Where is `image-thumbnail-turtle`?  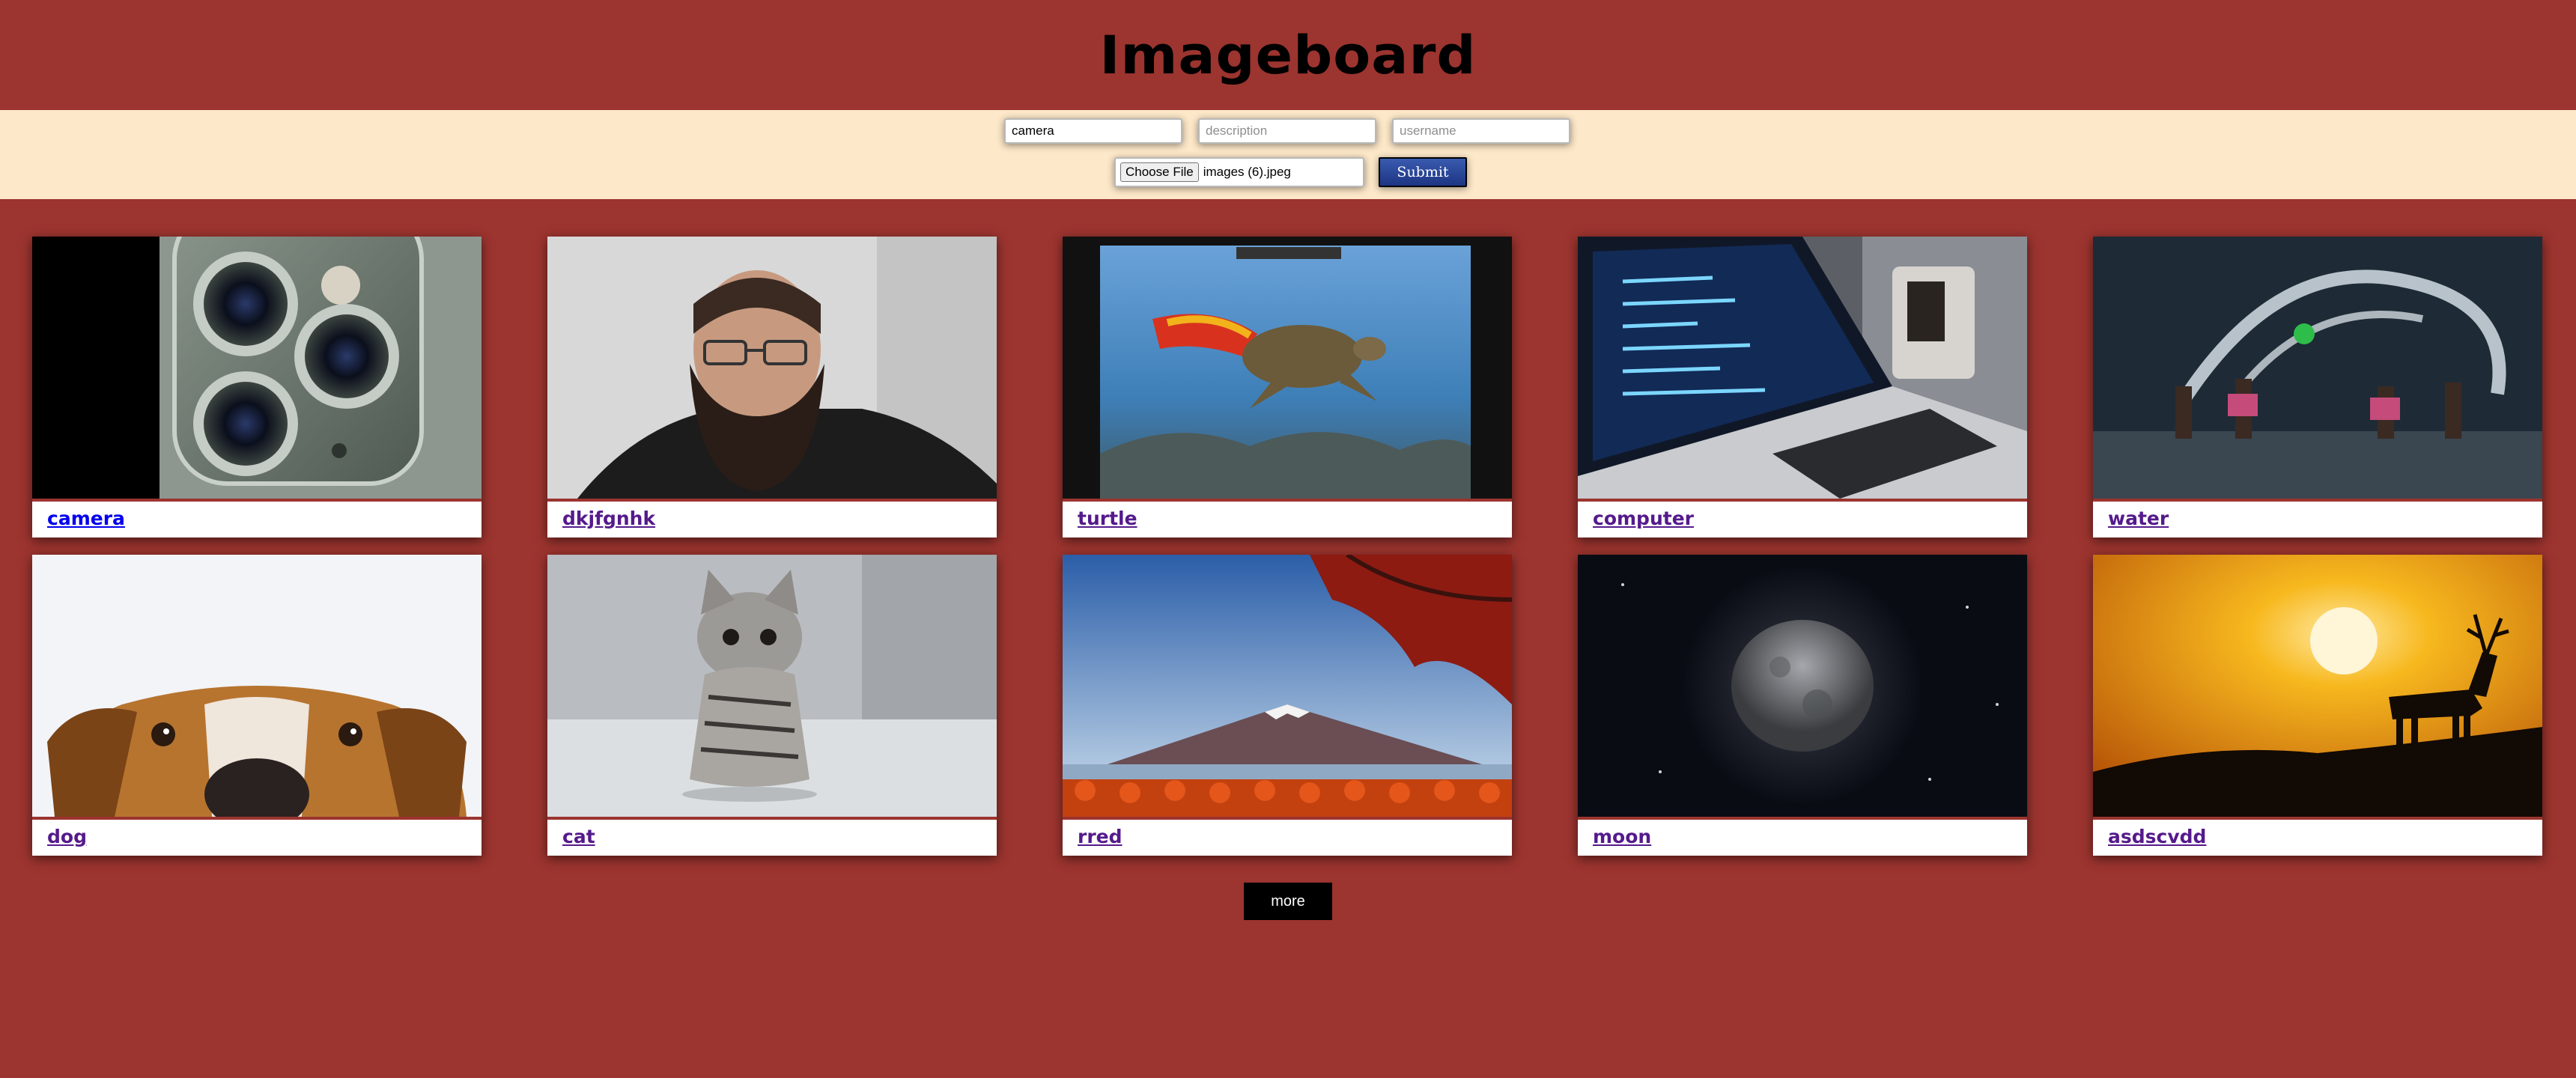
image-thumbnail-turtle is located at coordinates (1287, 369).